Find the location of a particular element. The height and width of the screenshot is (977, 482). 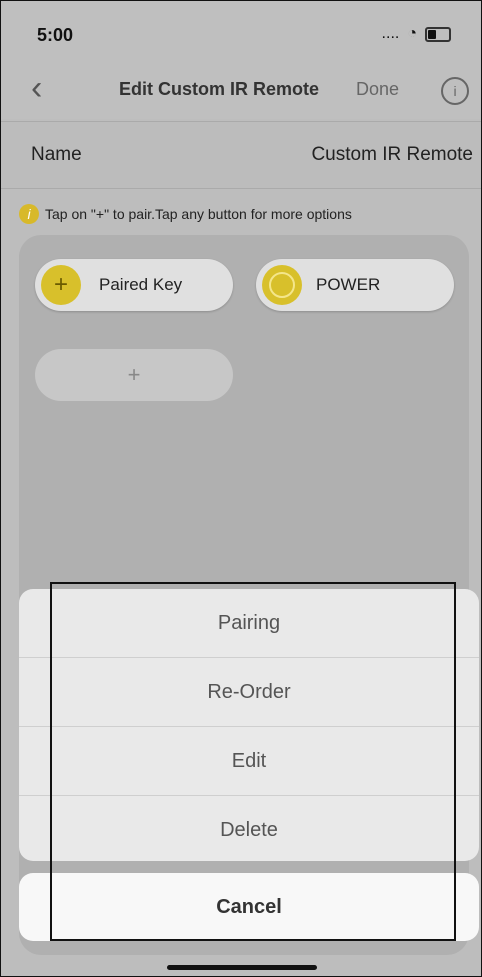

add-key-button: + is located at coordinates (134, 375).